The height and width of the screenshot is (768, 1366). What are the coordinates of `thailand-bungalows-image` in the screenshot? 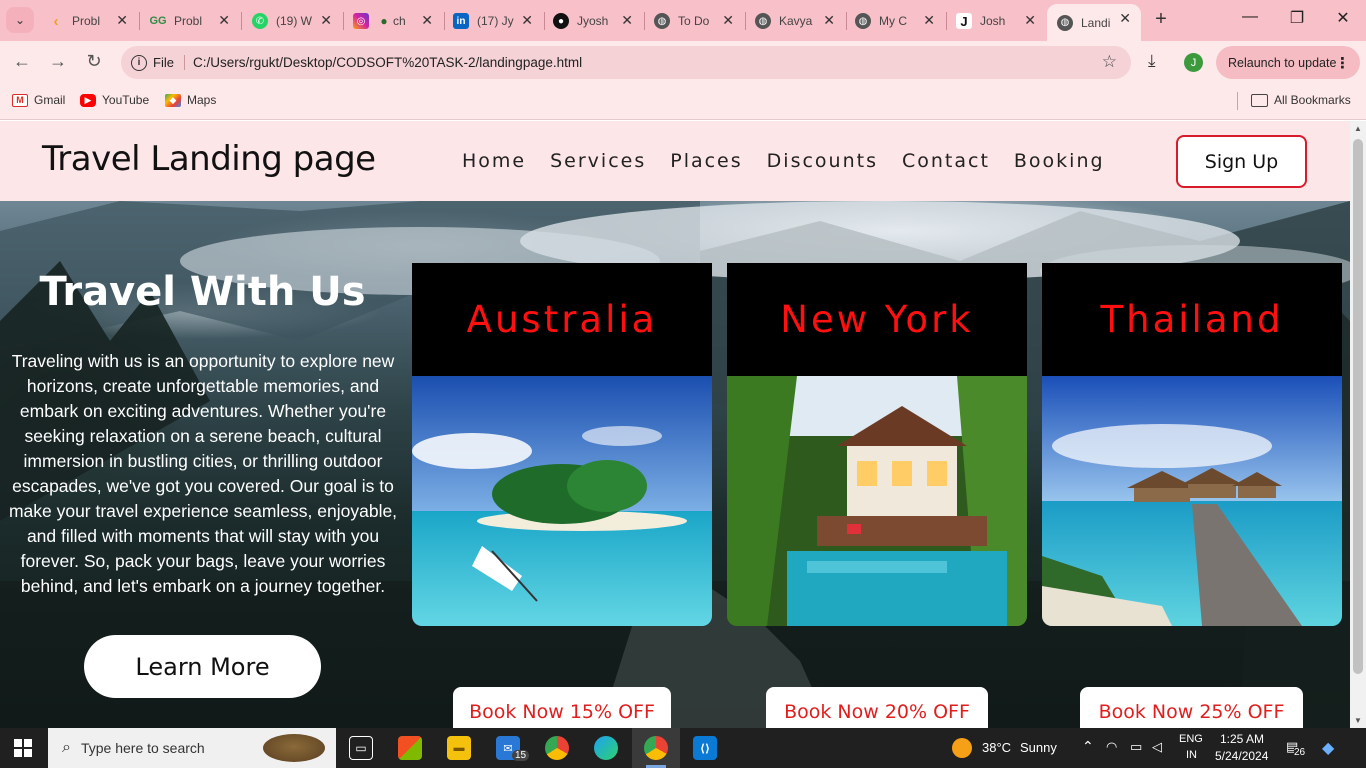 It's located at (1192, 501).